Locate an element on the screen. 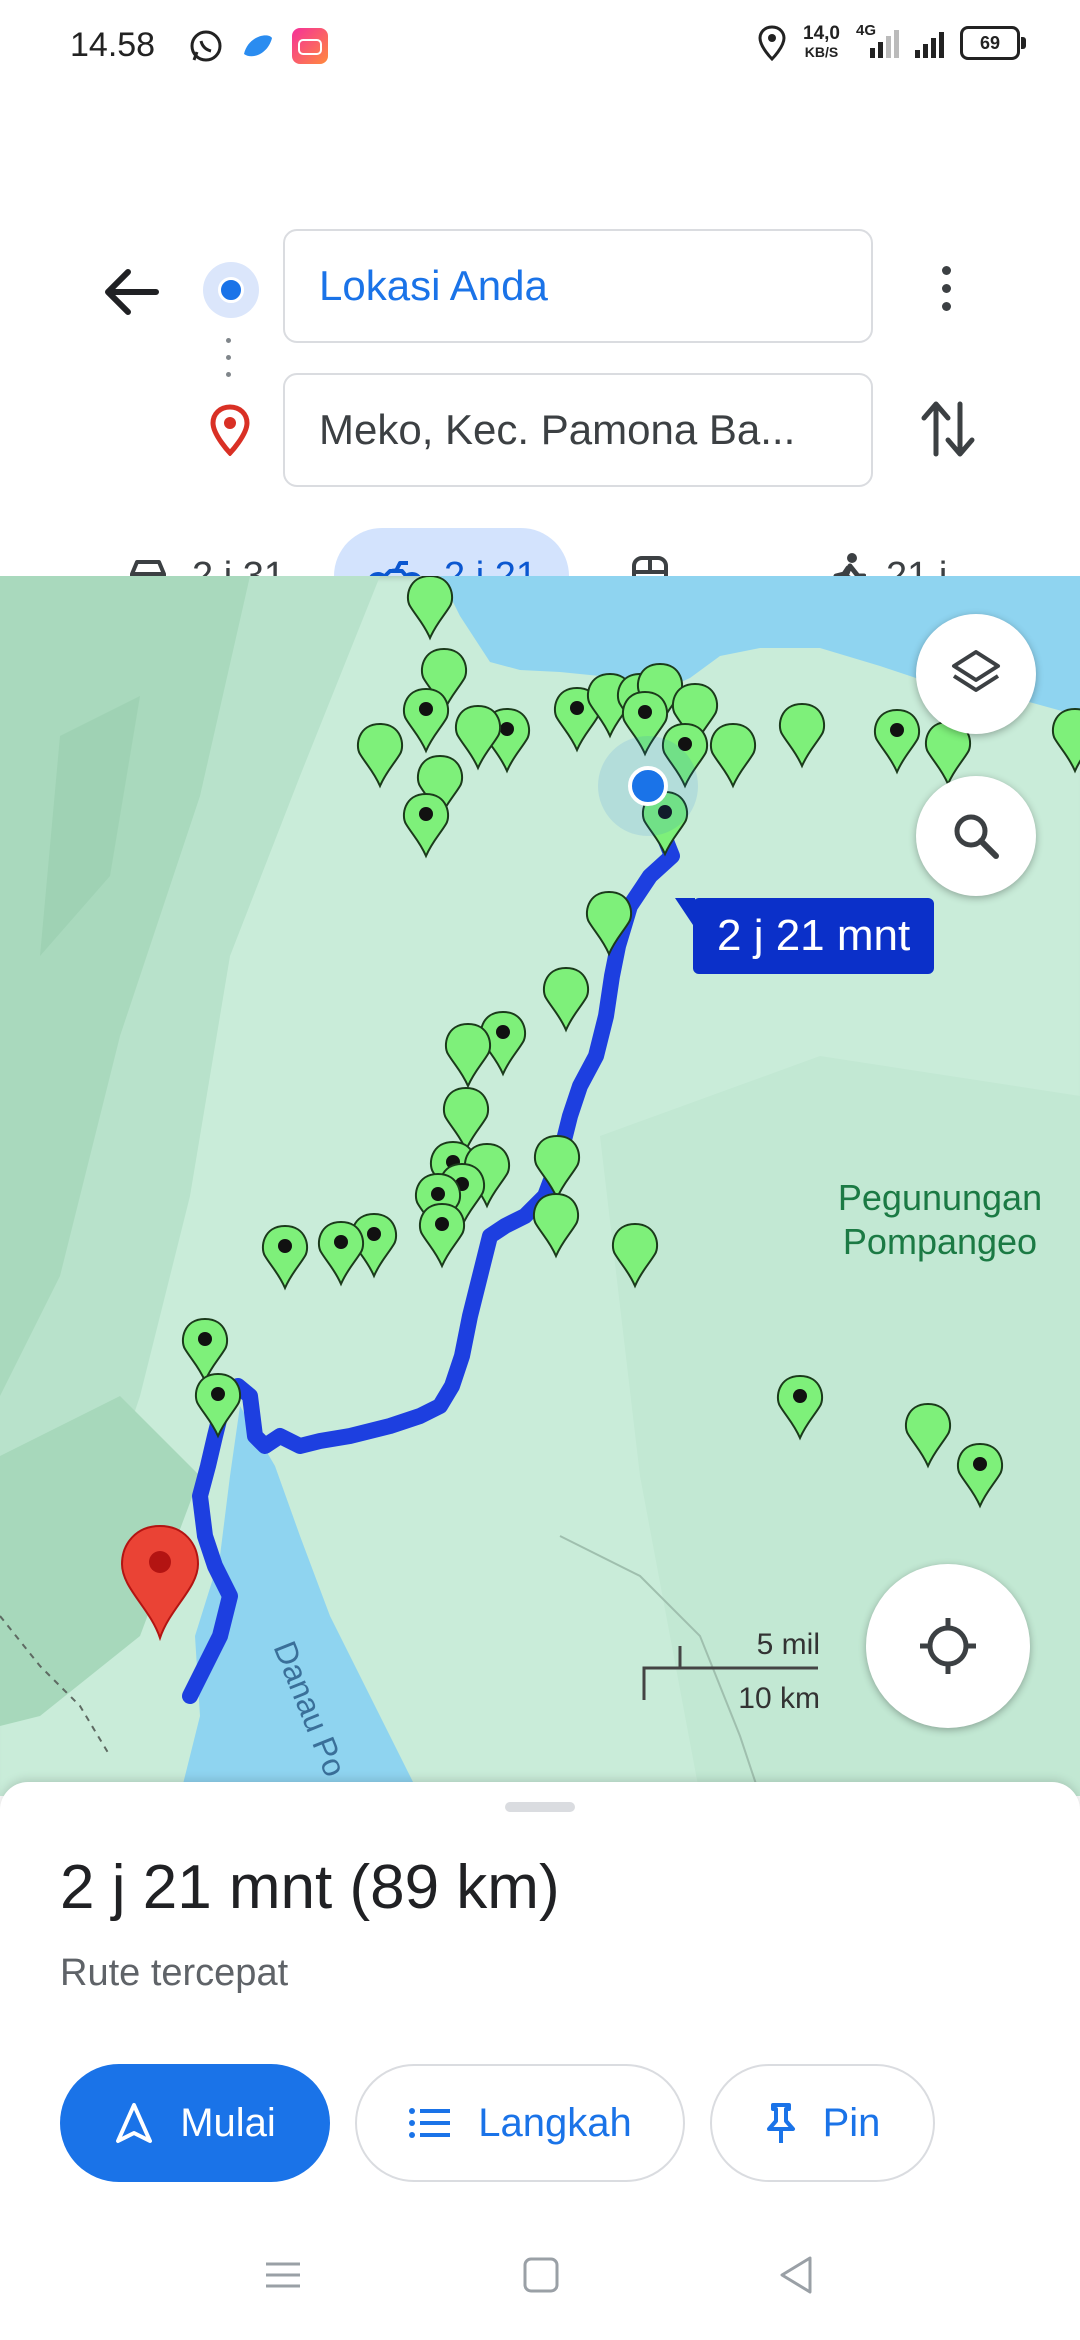  pushpin-icon is located at coordinates (780, 2123).